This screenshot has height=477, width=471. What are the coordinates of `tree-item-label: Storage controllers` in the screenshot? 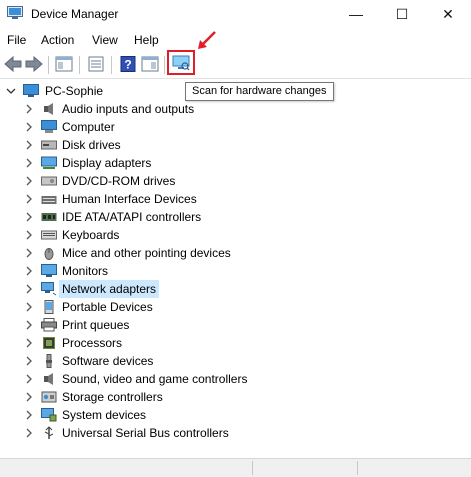 It's located at (112, 397).